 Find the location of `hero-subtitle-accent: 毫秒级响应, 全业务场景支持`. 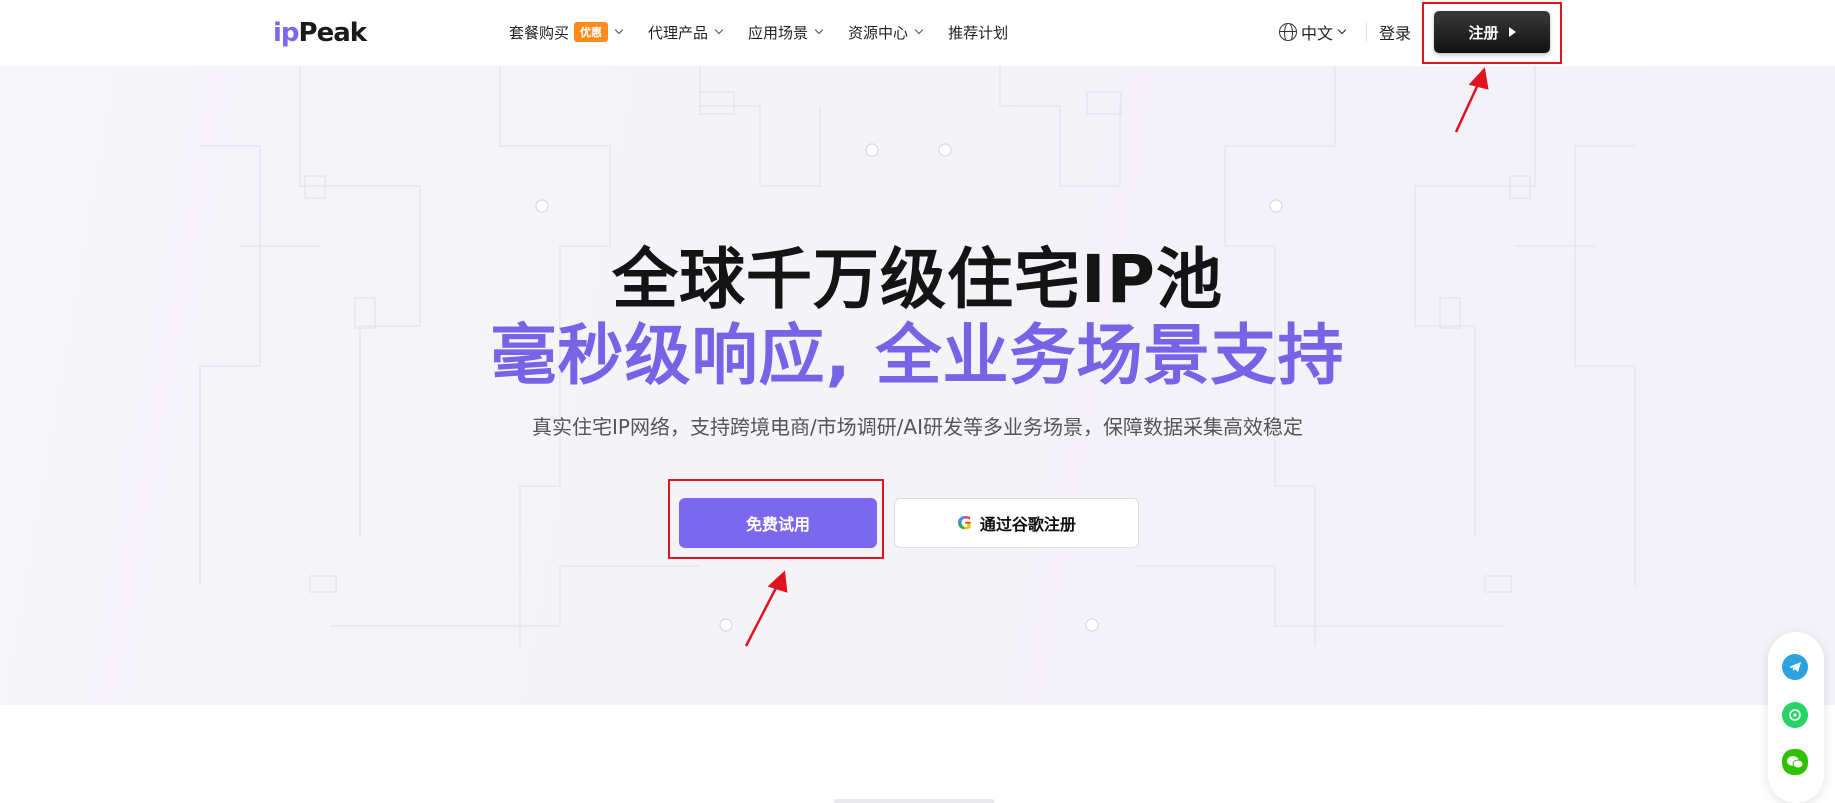

hero-subtitle-accent: 毫秒级响应, 全业务场景支持 is located at coordinates (917, 355).